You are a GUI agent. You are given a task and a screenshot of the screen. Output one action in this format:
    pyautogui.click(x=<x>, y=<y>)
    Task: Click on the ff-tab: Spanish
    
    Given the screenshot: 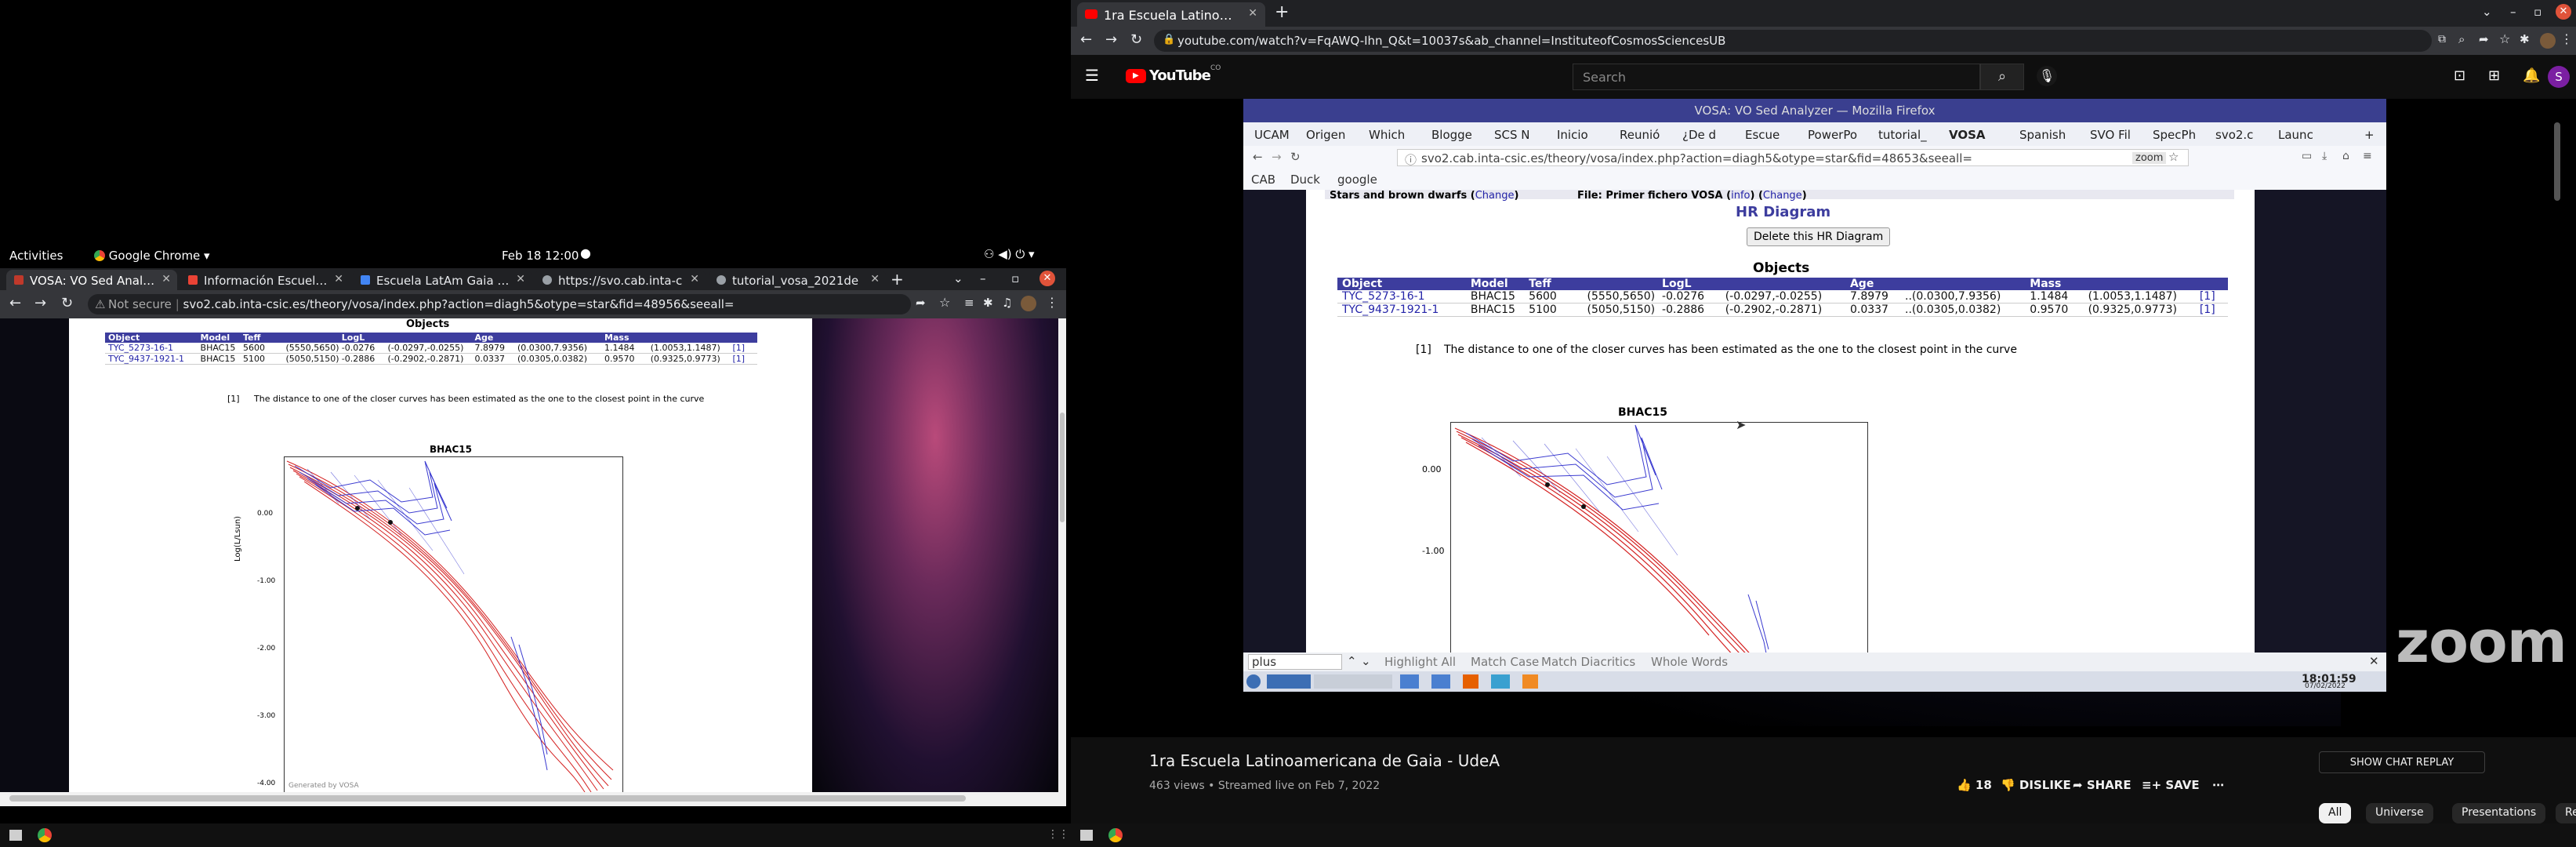 What is the action you would take?
    pyautogui.click(x=2043, y=135)
    